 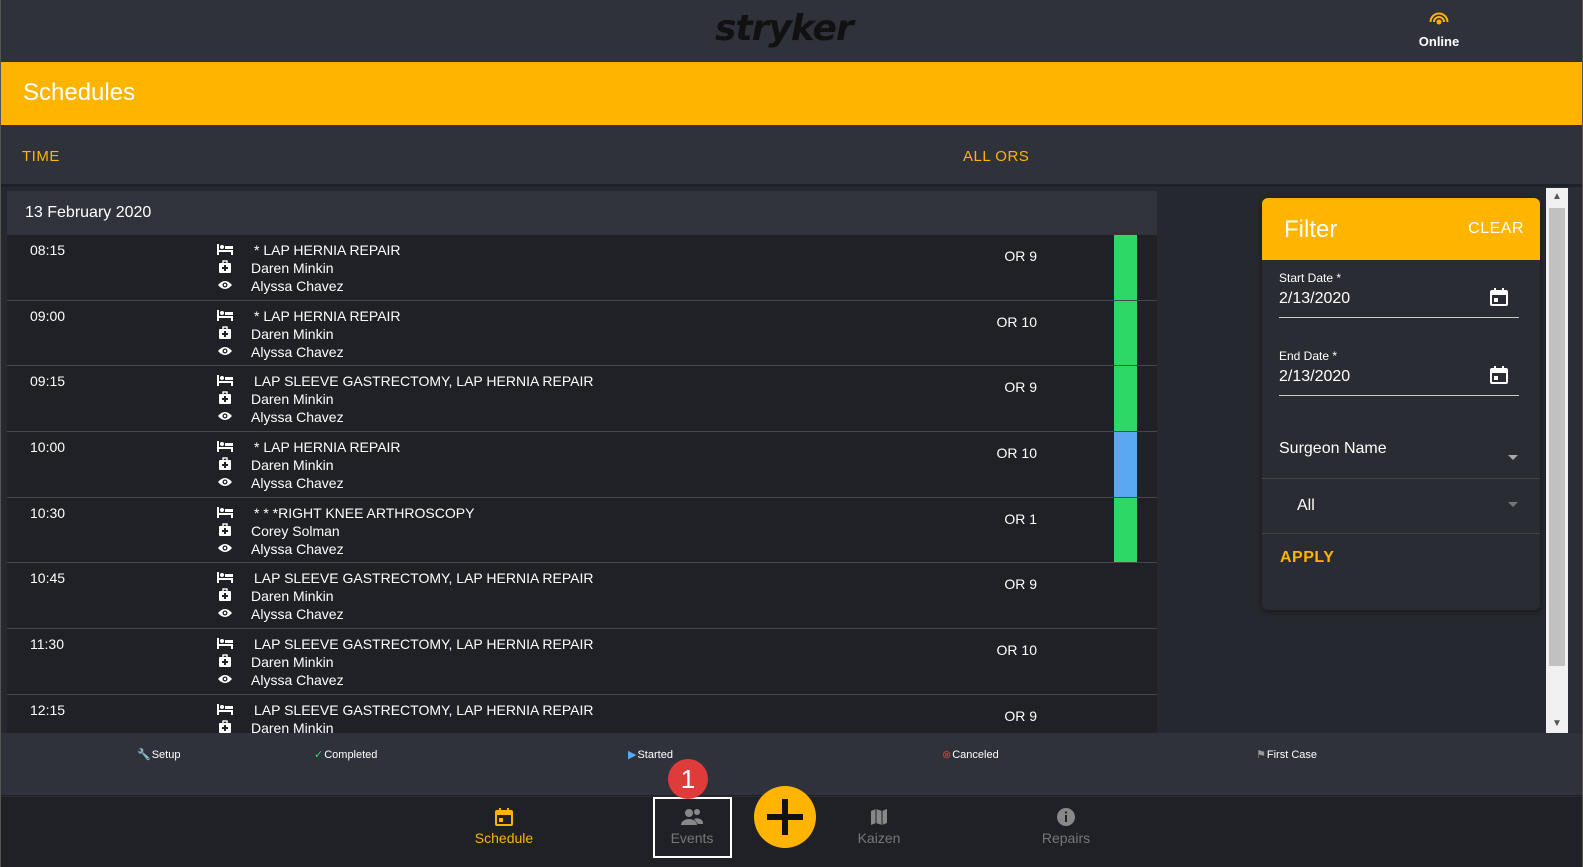 I want to click on surgeon-name-label: Surgeon Name, so click(x=1333, y=448).